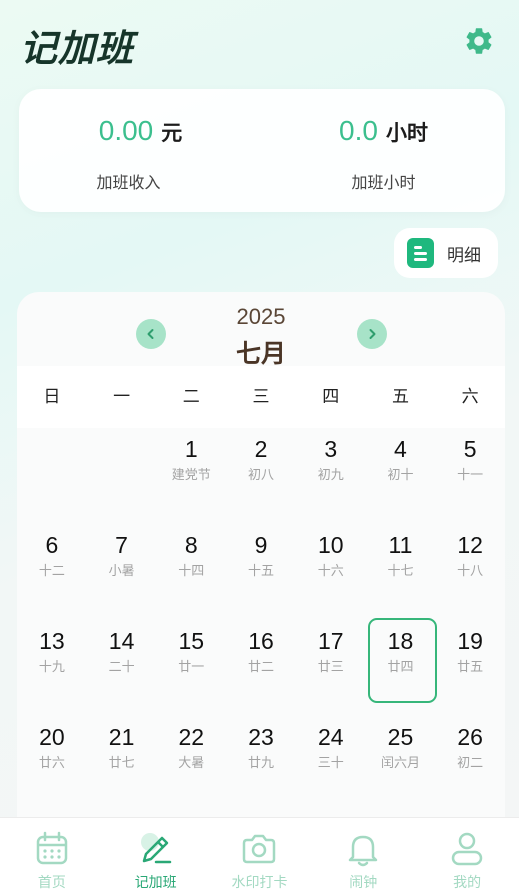 This screenshot has width=519, height=894. I want to click on lunar-label: 三十, so click(330, 763).